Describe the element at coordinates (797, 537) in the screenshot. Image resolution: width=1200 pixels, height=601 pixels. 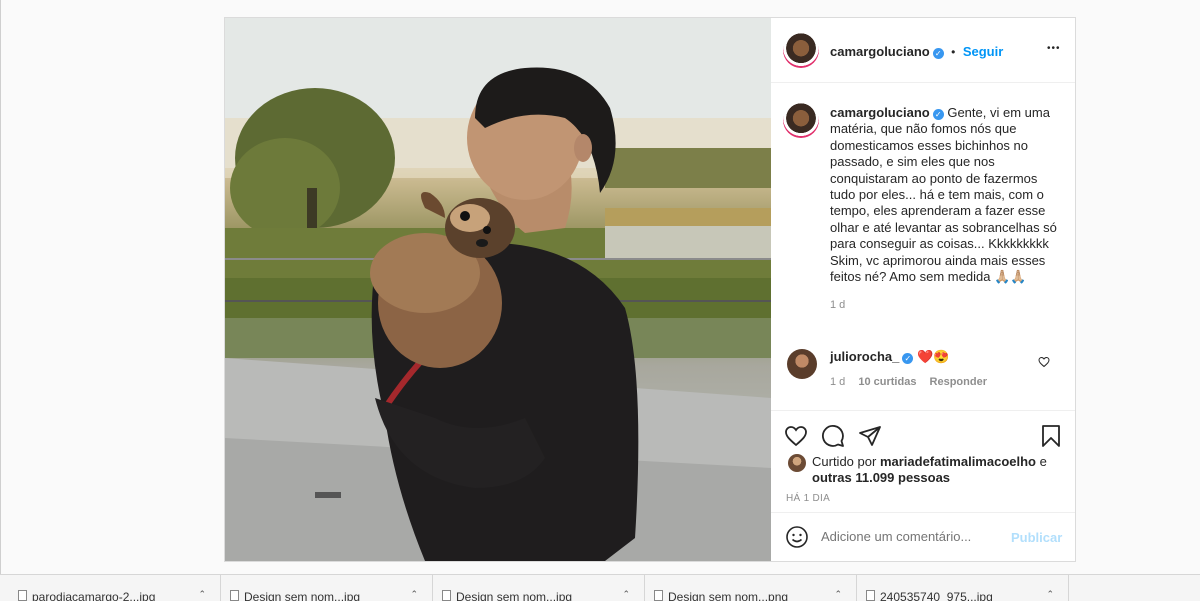
I see `emoji-icon` at that location.